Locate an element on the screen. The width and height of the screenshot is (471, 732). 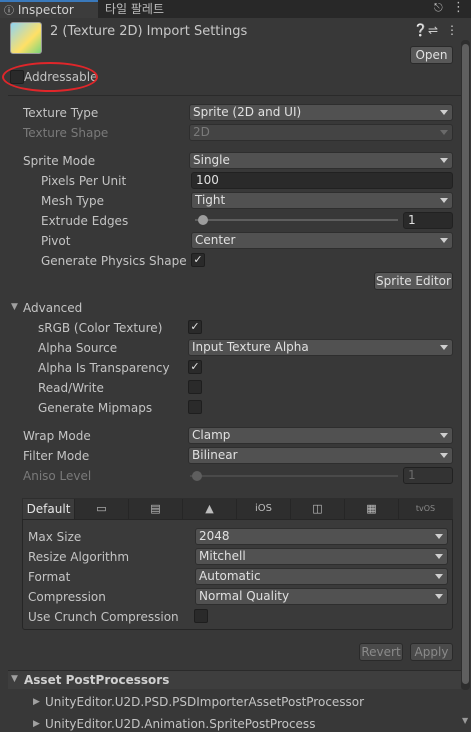
read-write-label: Read/Write is located at coordinates (71, 388).